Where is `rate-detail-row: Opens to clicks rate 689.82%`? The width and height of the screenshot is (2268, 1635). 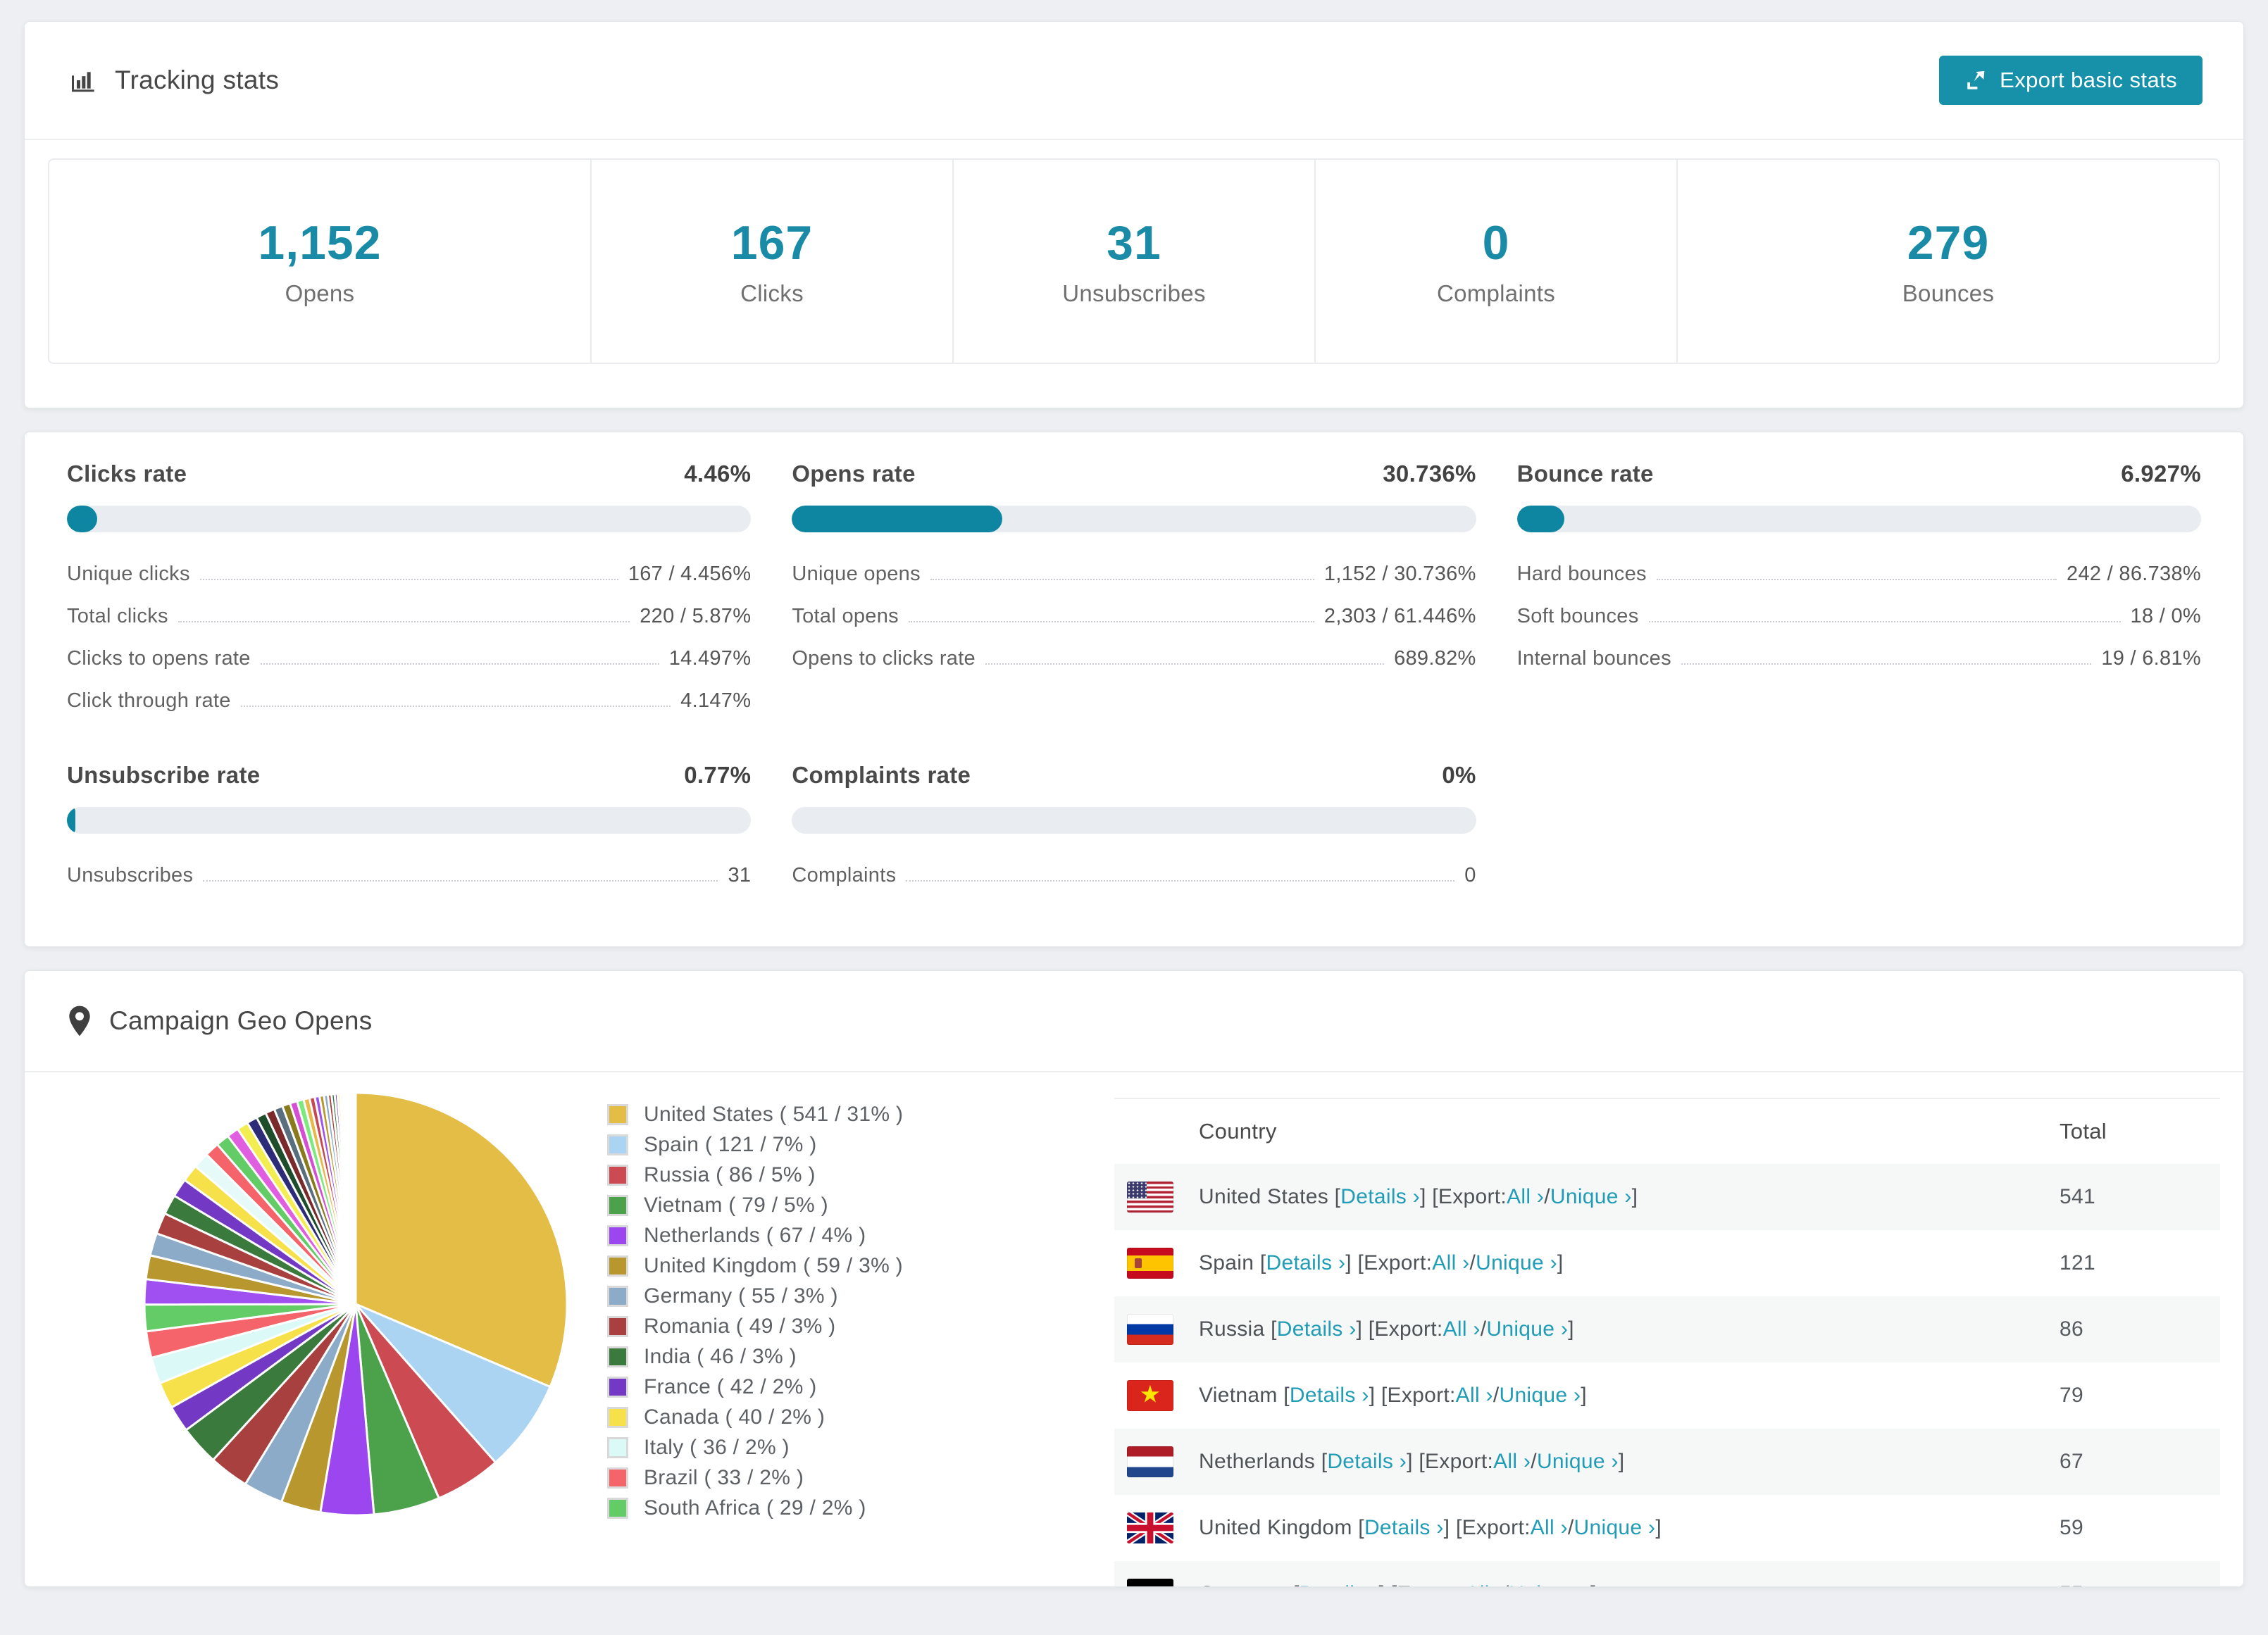 rate-detail-row: Opens to clicks rate 689.82% is located at coordinates (1134, 658).